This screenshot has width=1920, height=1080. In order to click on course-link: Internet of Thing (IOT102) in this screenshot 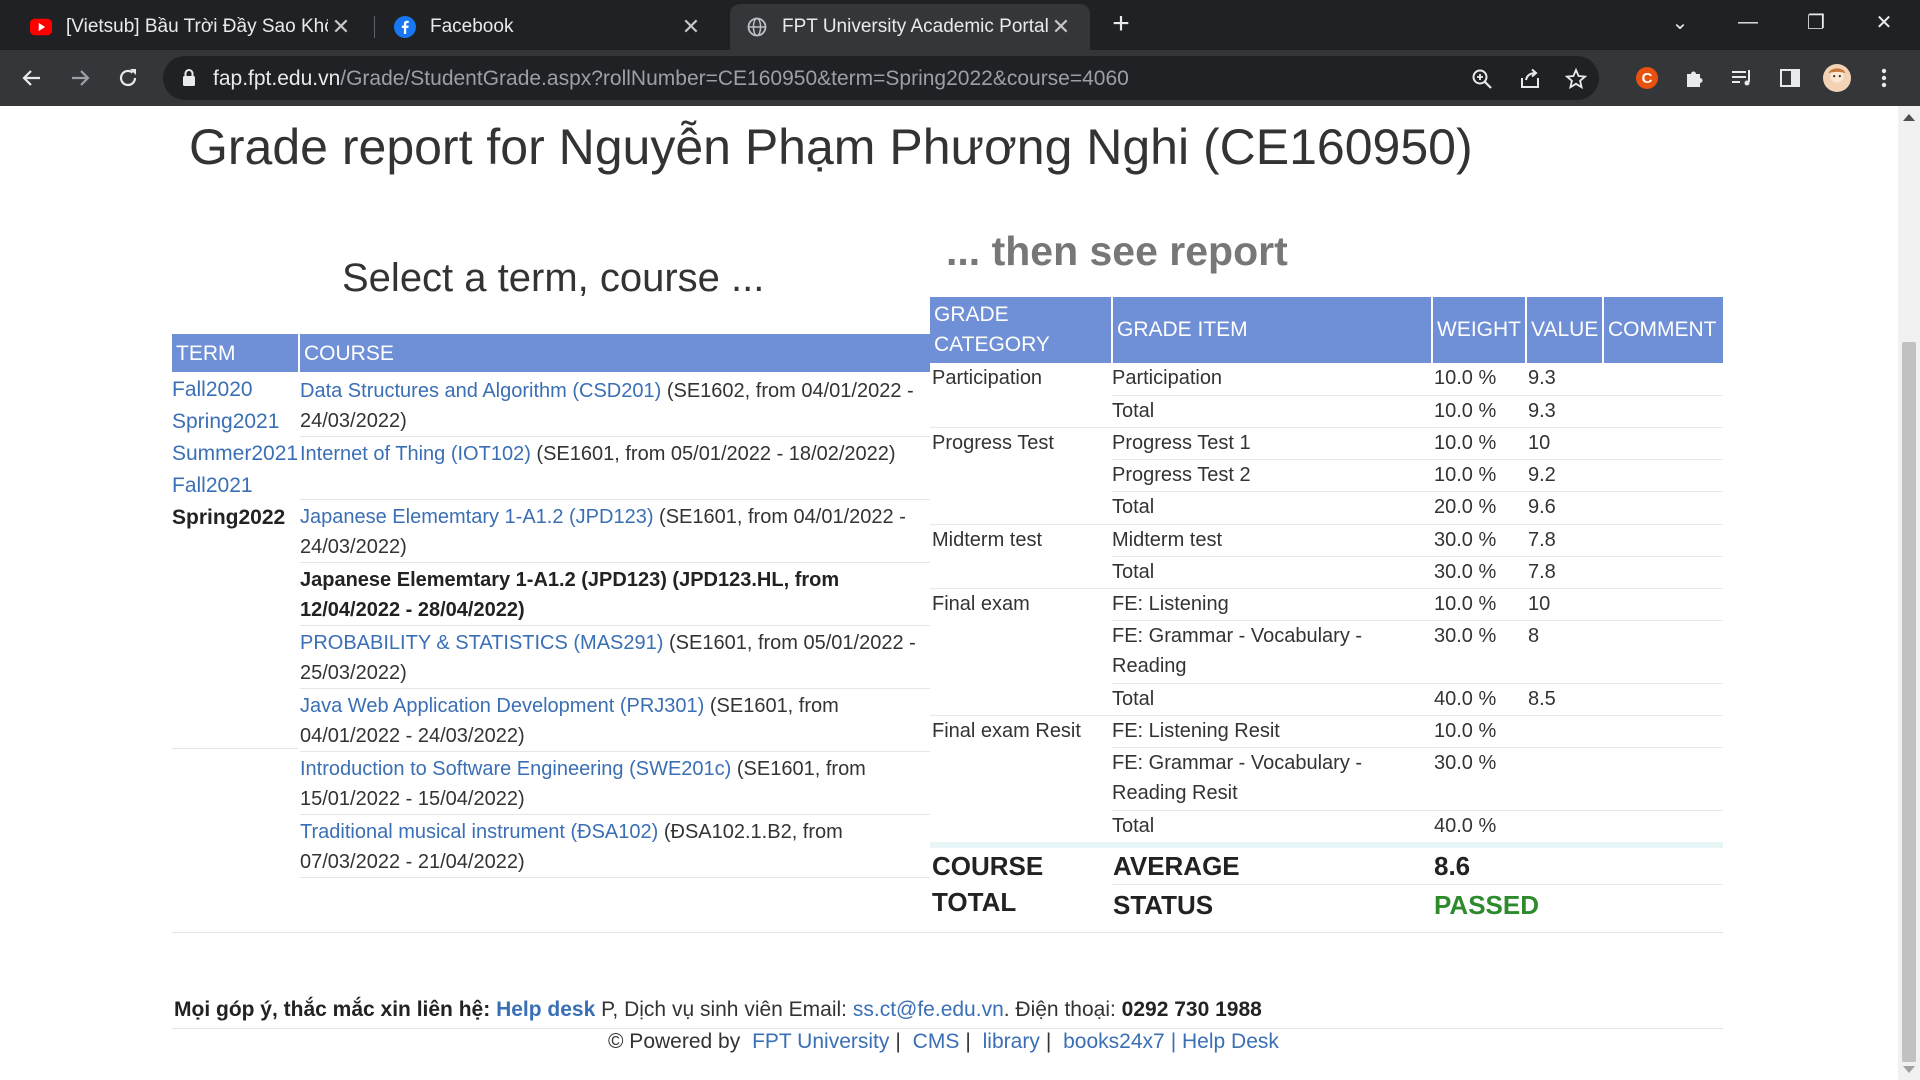, I will do `click(415, 454)`.